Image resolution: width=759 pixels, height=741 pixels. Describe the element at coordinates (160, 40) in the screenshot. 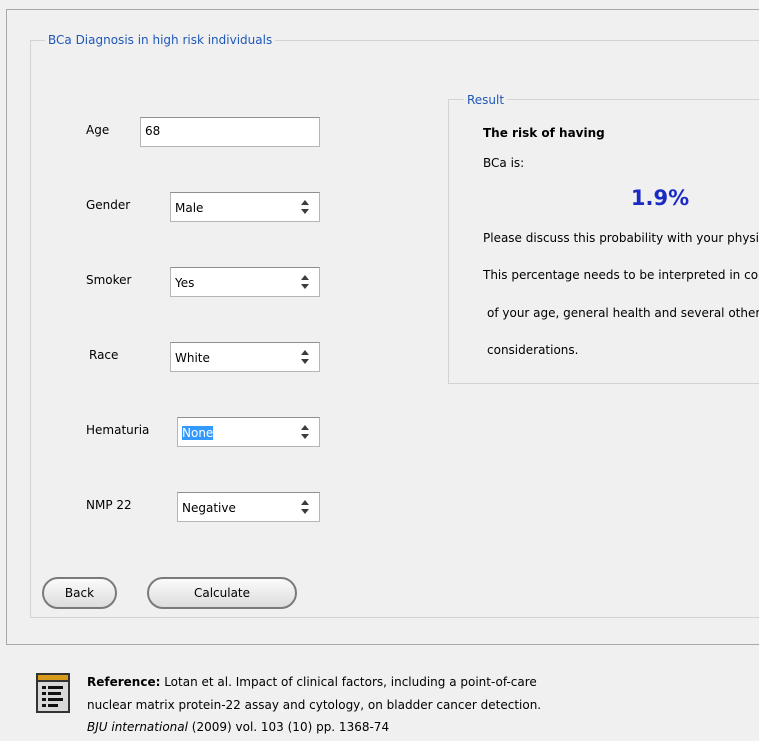

I see `diagnosis-group-title: BCa Diagnosis in high risk individuals` at that location.